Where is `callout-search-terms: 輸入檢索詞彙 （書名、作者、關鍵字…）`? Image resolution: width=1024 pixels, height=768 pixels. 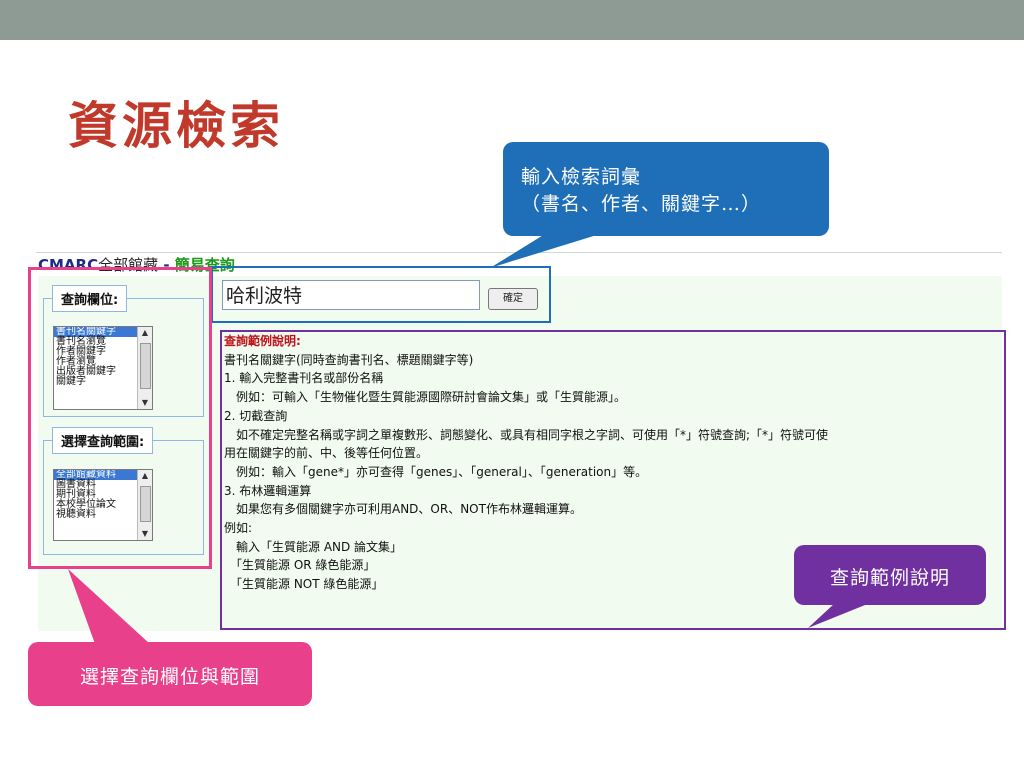
callout-search-terms: 輸入檢索詞彙 （書名、作者、關鍵字…） is located at coordinates (666, 189).